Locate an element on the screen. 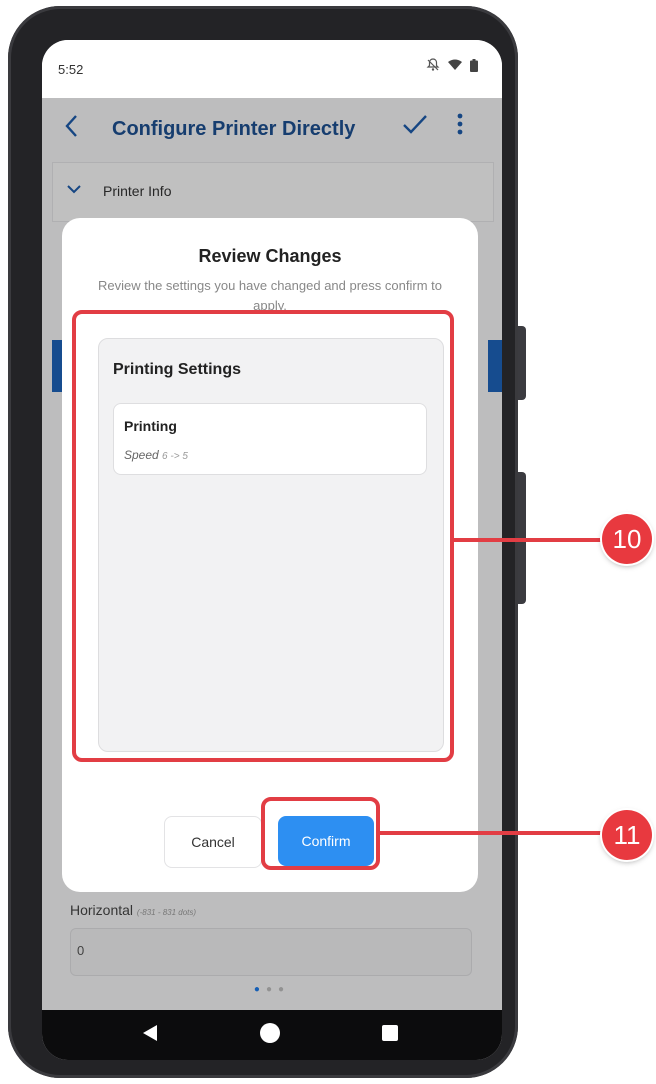  volume-button is located at coordinates (522, 363).